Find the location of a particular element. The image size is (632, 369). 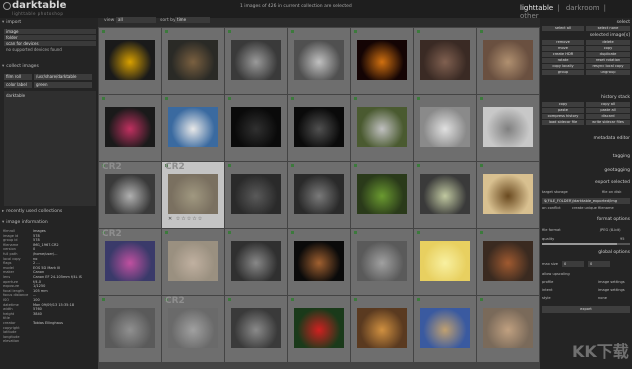

image-information-header: ▾ image information is located at coordinates (49, 223).